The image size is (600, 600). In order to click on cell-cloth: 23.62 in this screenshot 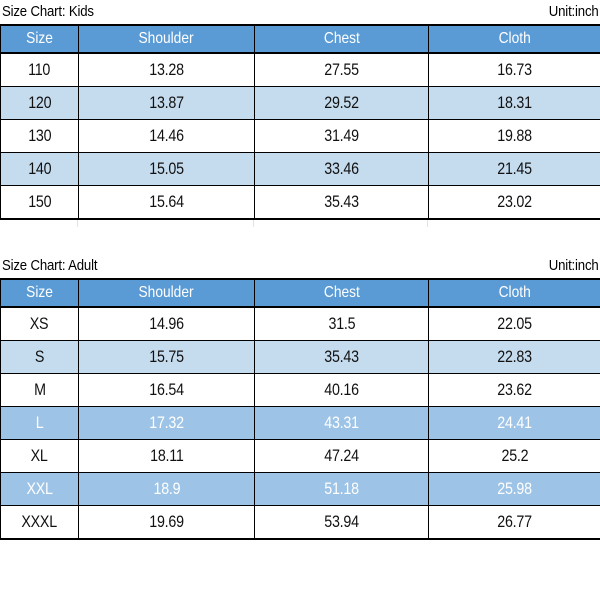, I will do `click(514, 390)`.